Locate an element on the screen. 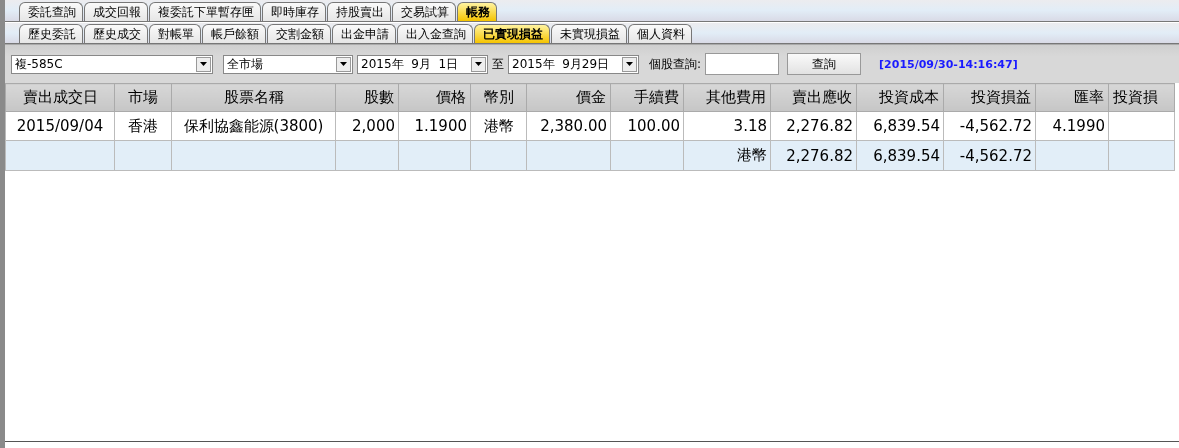 The width and height of the screenshot is (1179, 448). table-cell: 100.00 is located at coordinates (647, 126).